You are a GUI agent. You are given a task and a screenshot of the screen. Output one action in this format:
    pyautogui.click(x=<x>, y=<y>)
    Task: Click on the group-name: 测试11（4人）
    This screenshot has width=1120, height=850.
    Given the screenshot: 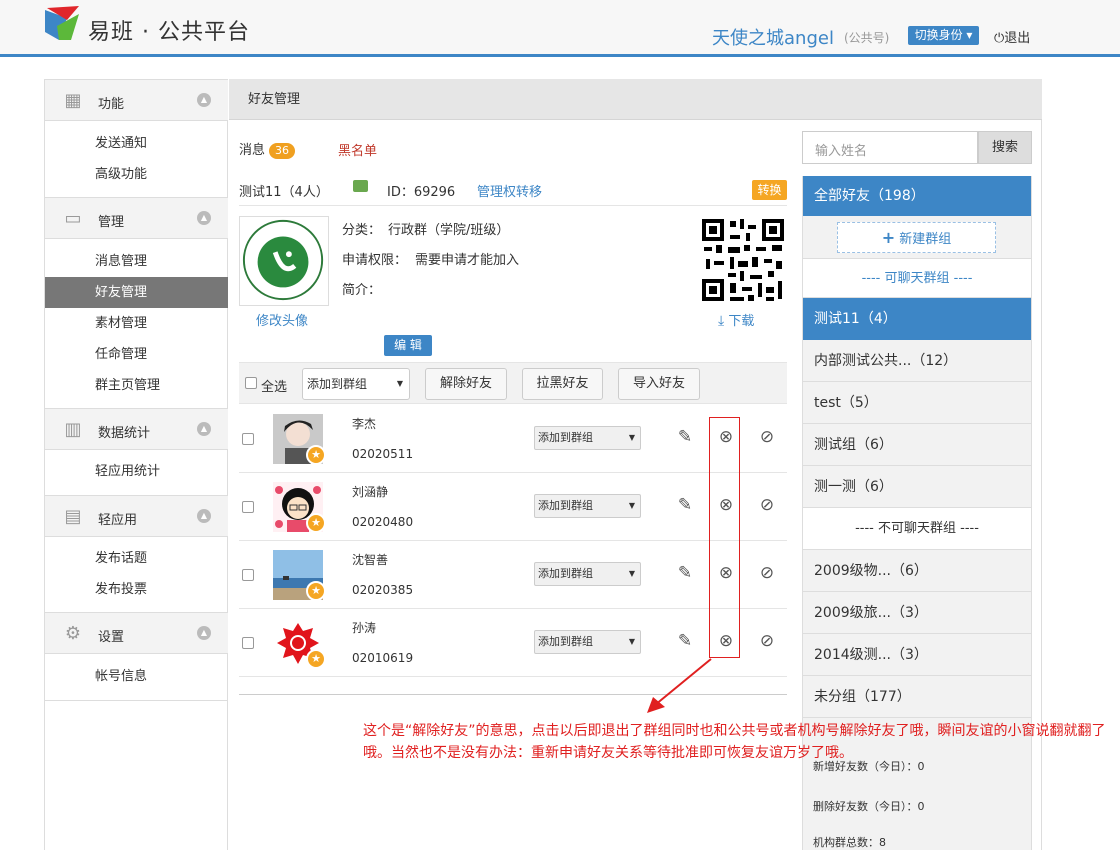 What is the action you would take?
    pyautogui.click(x=284, y=192)
    